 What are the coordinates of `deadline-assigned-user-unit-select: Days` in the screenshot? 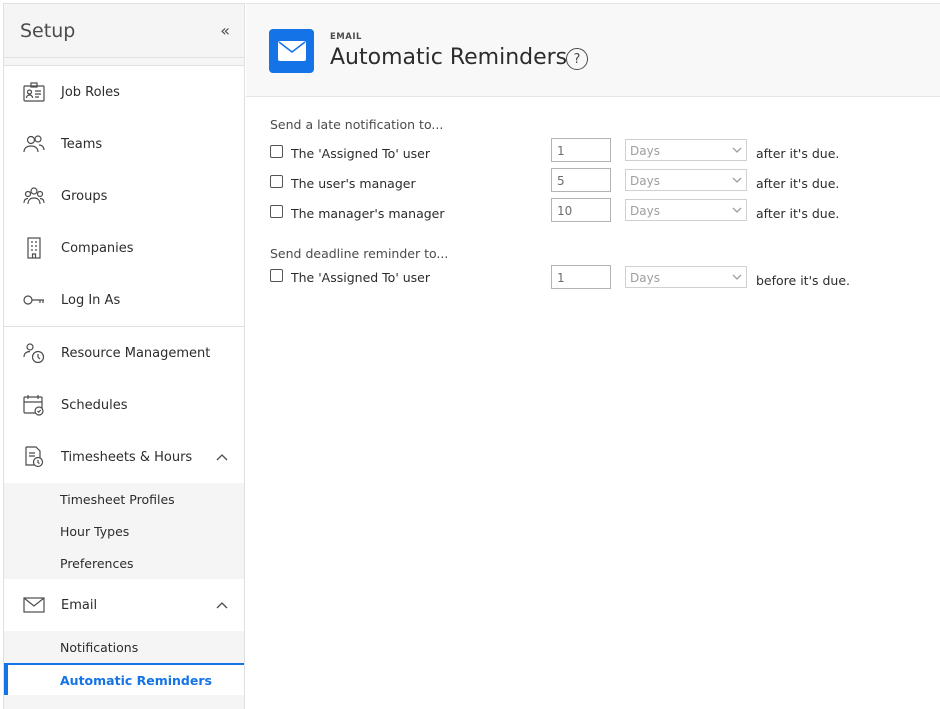 It's located at (686, 277).